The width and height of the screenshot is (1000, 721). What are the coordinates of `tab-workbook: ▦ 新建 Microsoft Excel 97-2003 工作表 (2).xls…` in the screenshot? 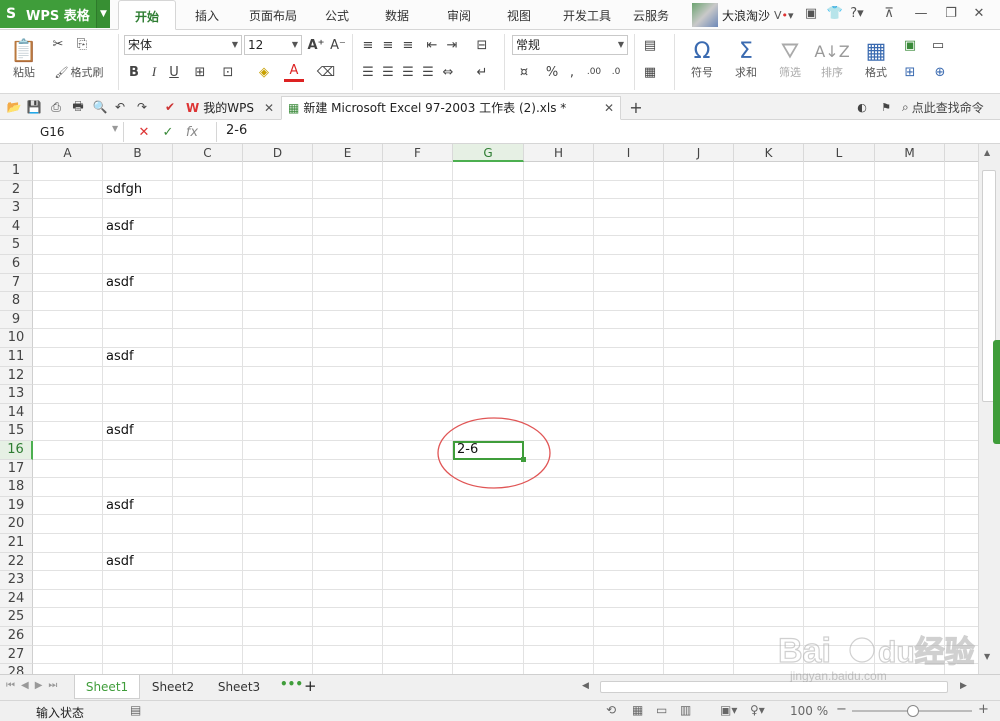 It's located at (451, 108).